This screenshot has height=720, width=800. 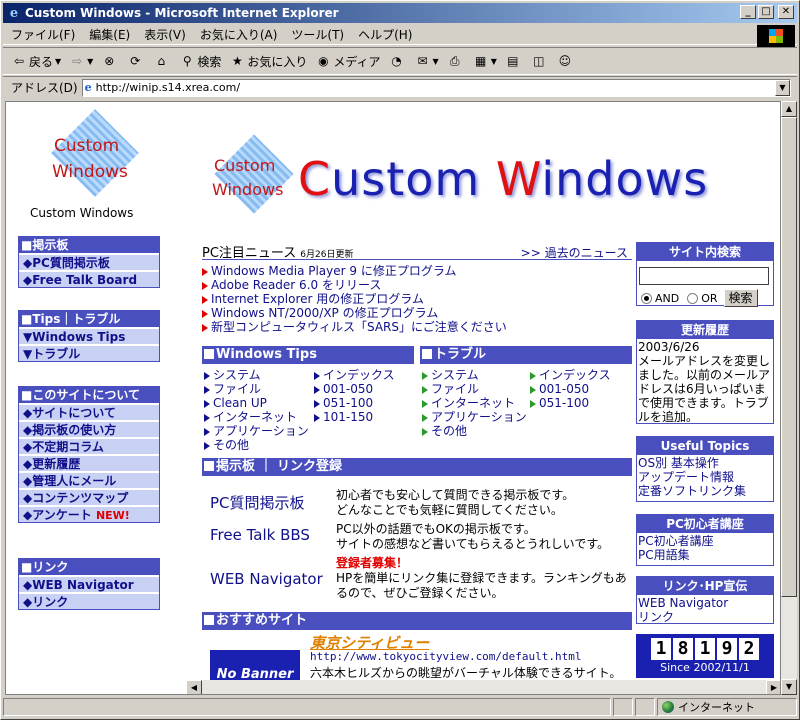 I want to click on search-input, so click(x=704, y=276).